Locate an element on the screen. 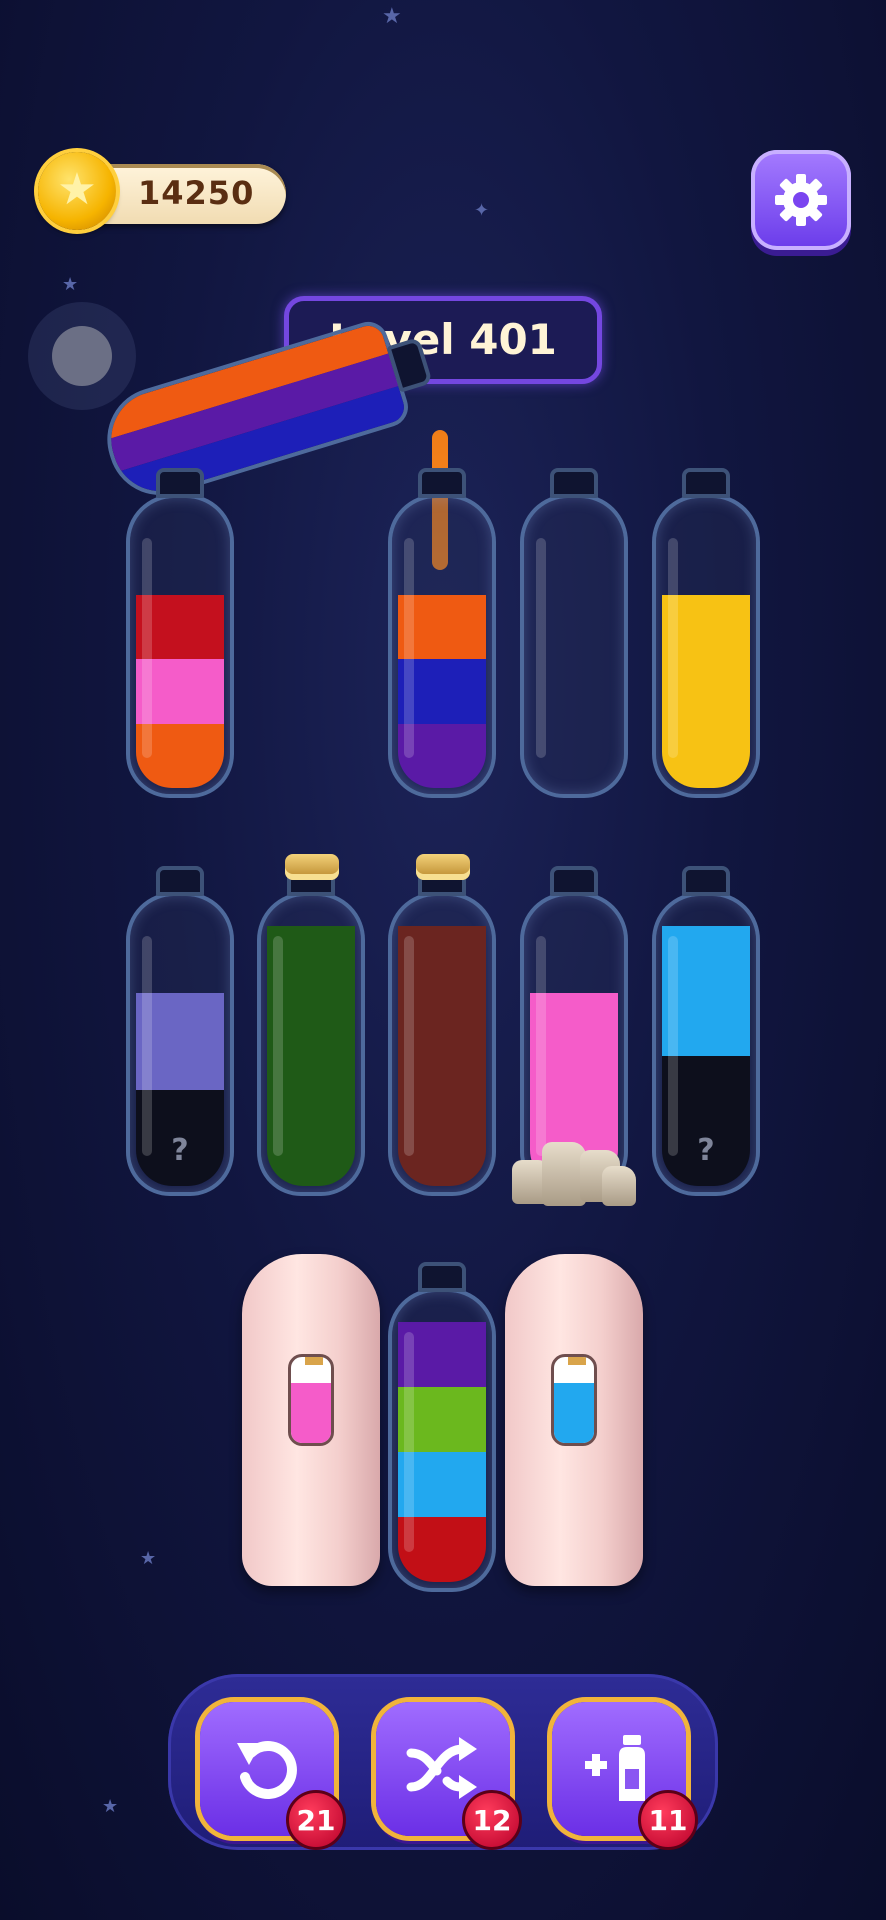  shuffle-count: 12 is located at coordinates (492, 1820).